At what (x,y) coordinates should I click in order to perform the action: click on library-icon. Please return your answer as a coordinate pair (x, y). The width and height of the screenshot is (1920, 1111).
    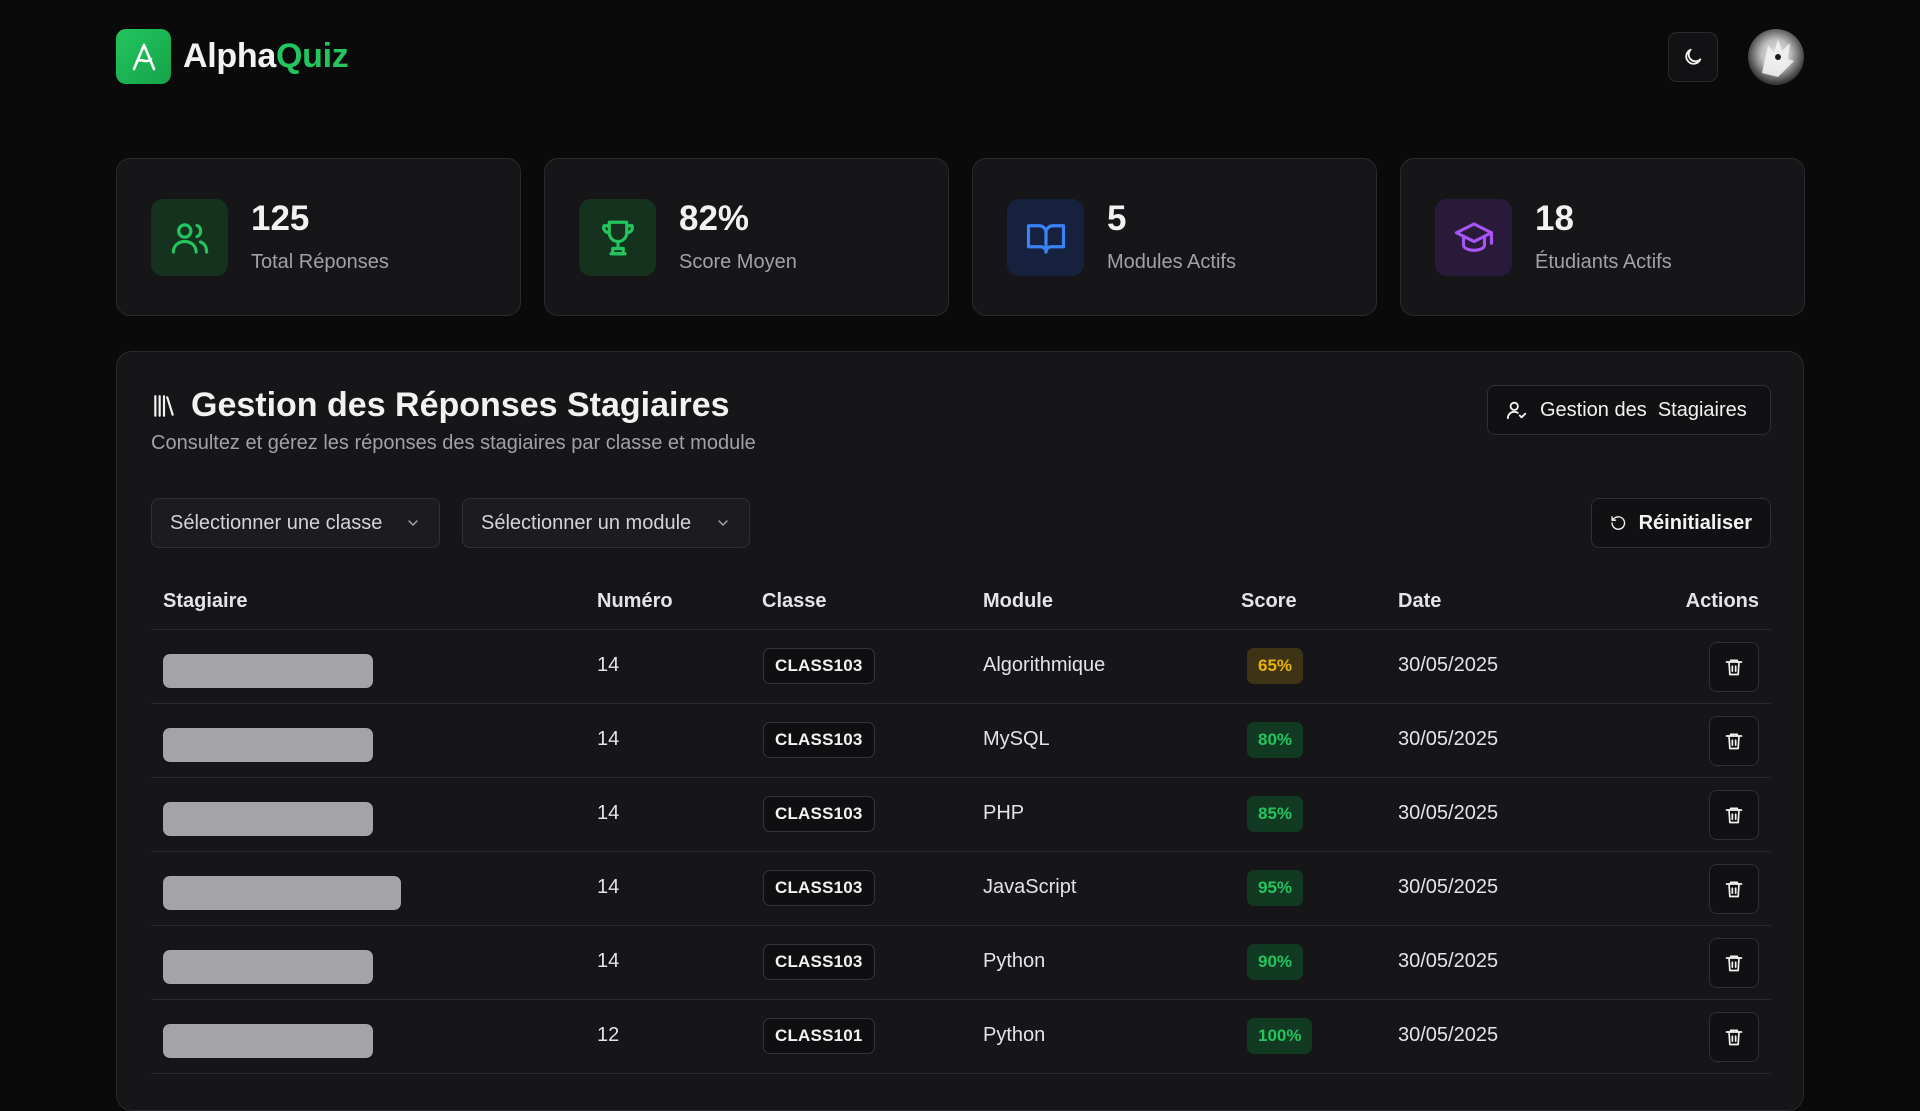
    Looking at the image, I should click on (164, 405).